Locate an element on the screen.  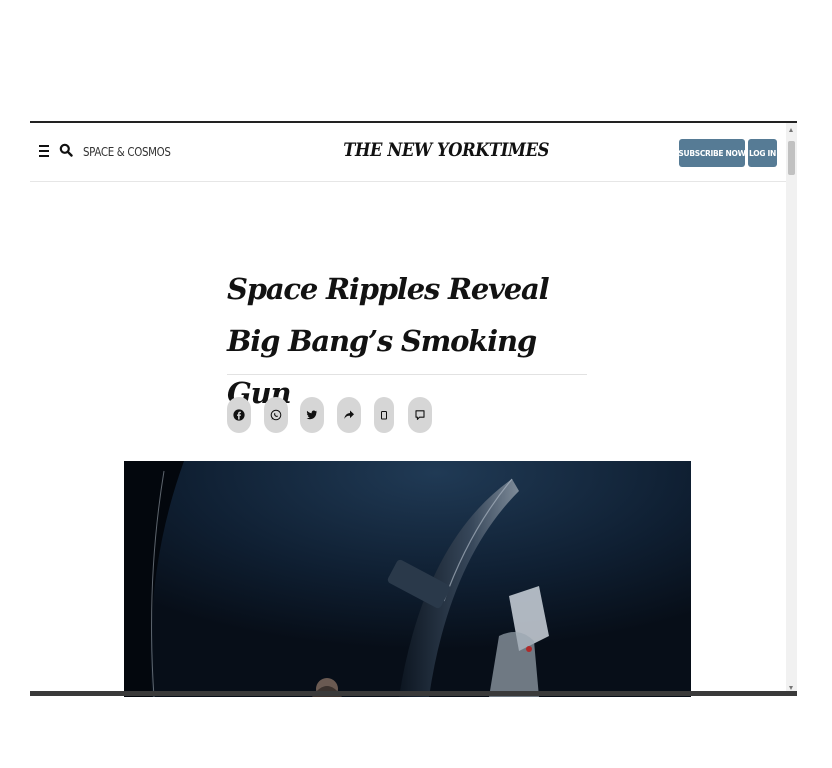
twitter-share-button is located at coordinates (312, 415).